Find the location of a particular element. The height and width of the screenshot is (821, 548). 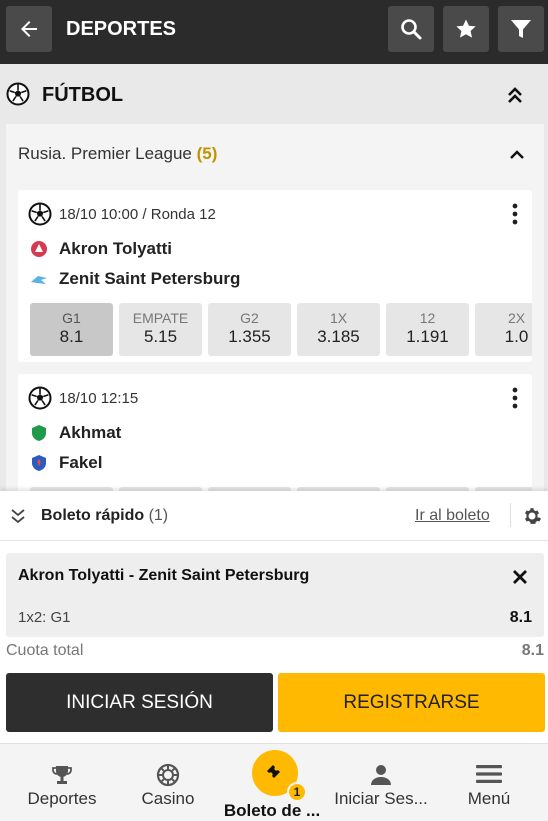

event-datetime: 18/10 12:15 is located at coordinates (99, 398).